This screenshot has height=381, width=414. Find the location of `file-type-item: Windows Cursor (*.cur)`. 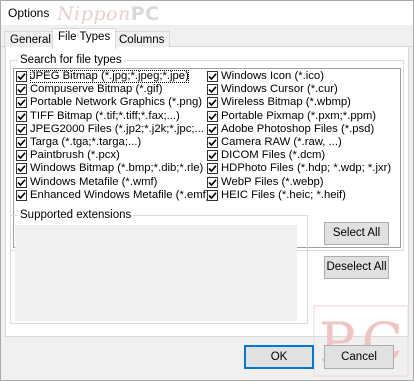

file-type-item: Windows Cursor (*.cur) is located at coordinates (303, 89).